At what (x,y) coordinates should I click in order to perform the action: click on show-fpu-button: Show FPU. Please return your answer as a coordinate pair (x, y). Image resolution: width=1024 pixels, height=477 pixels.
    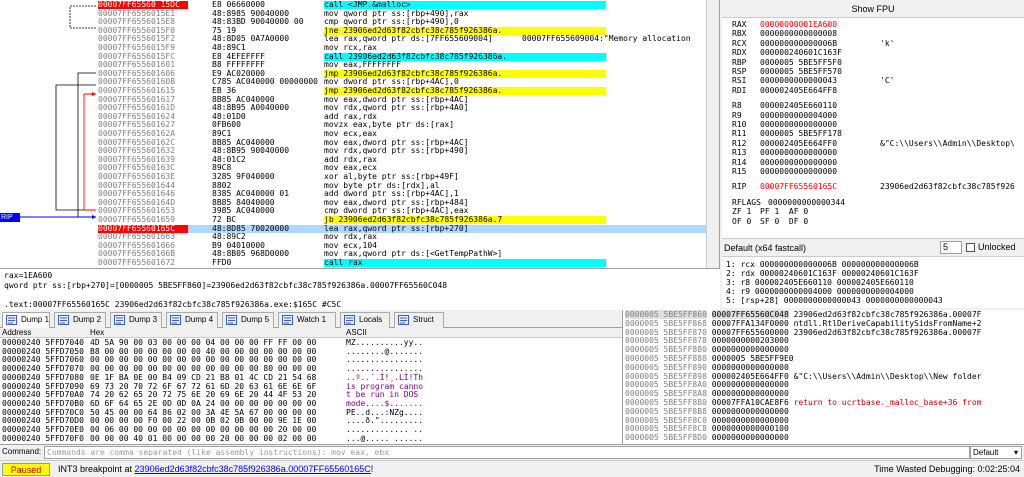
    Looking at the image, I should click on (873, 9).